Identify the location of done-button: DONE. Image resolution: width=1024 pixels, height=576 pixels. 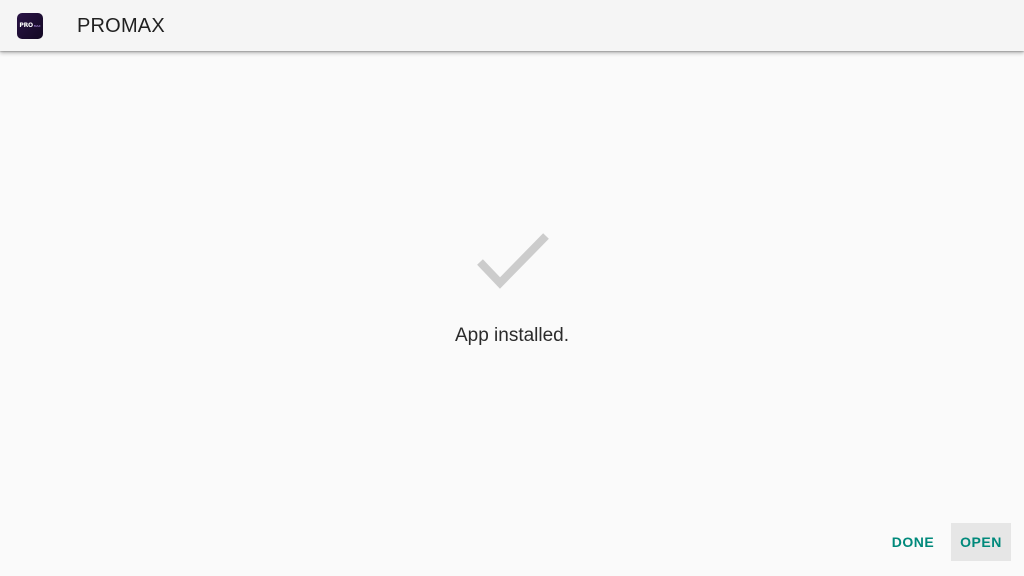
(913, 542).